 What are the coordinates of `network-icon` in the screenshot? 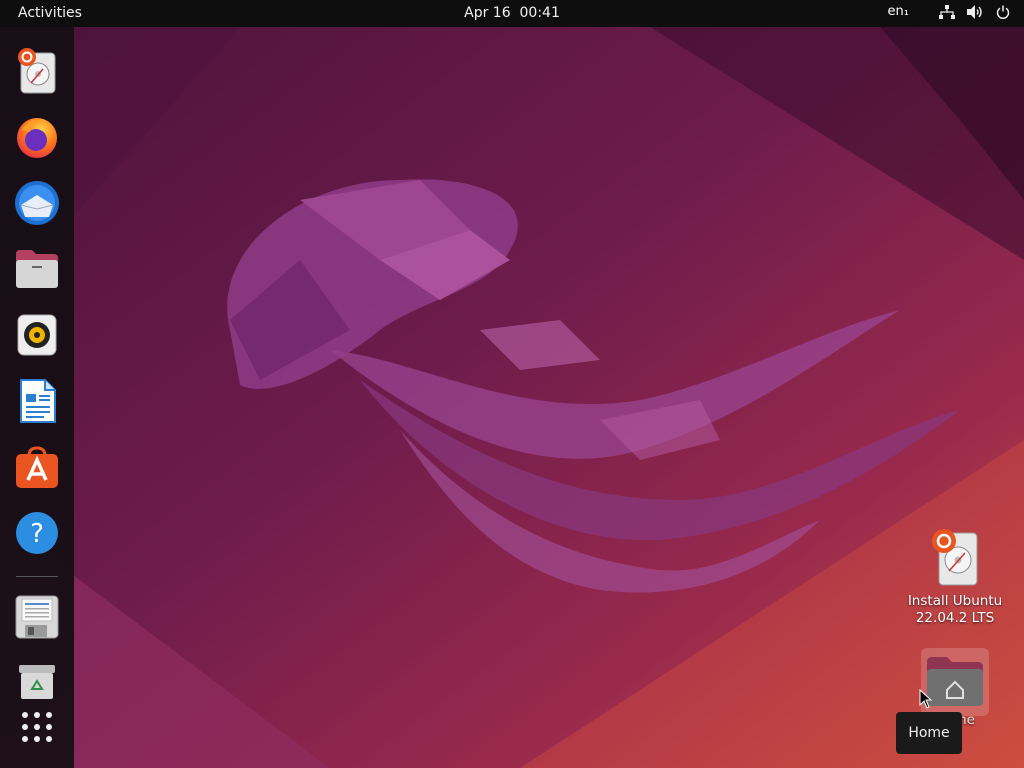 It's located at (947, 11).